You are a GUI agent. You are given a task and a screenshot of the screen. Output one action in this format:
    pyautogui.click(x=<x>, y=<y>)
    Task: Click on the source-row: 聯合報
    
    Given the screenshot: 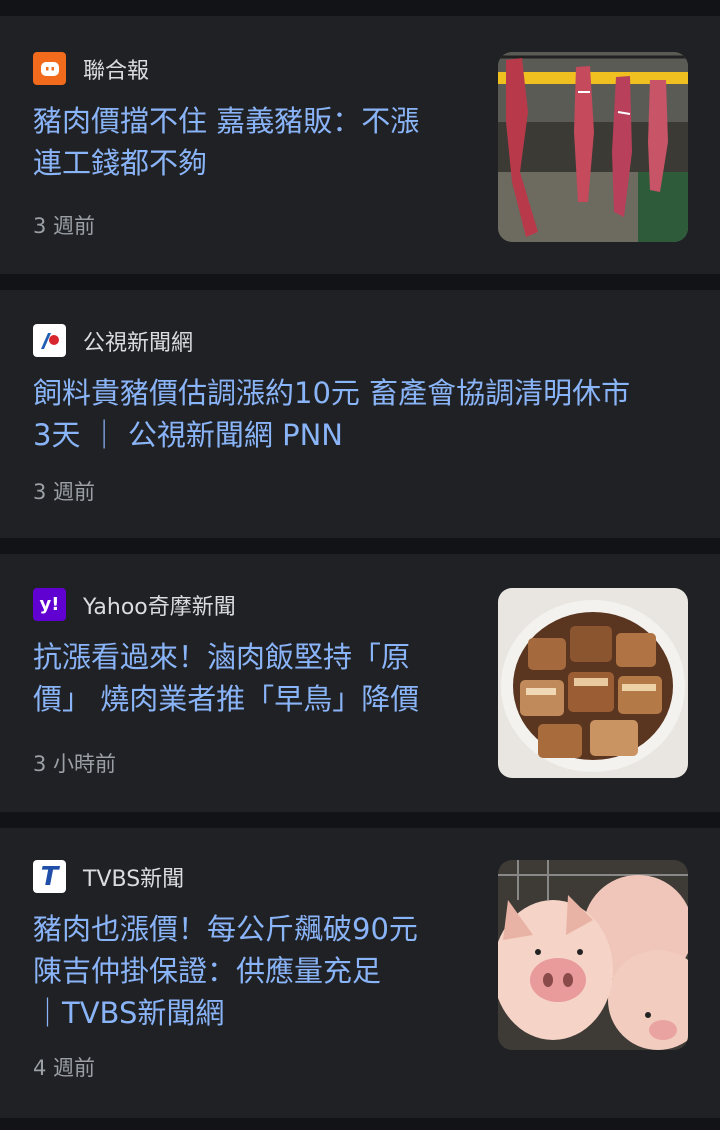 What is the action you would take?
    pyautogui.click(x=91, y=68)
    